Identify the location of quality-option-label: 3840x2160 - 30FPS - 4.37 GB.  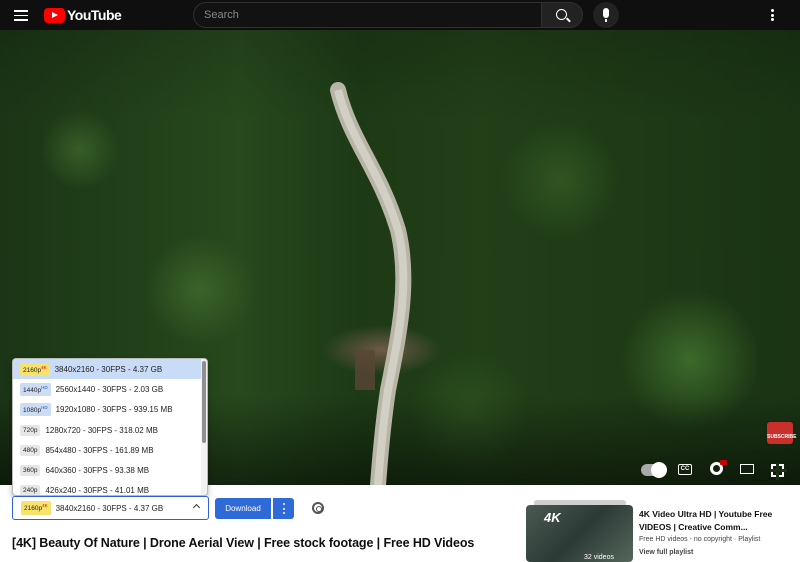
(108, 369).